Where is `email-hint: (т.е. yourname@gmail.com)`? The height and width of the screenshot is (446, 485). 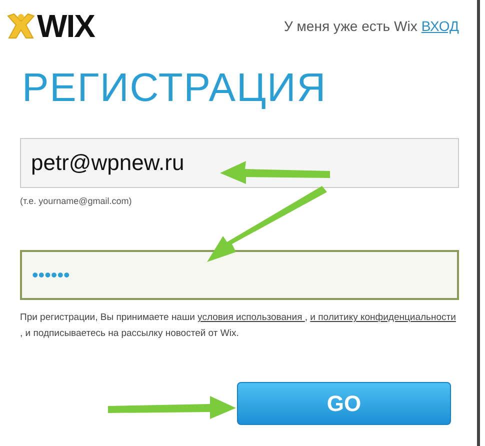
email-hint: (т.е. yourname@gmail.com) is located at coordinates (76, 201).